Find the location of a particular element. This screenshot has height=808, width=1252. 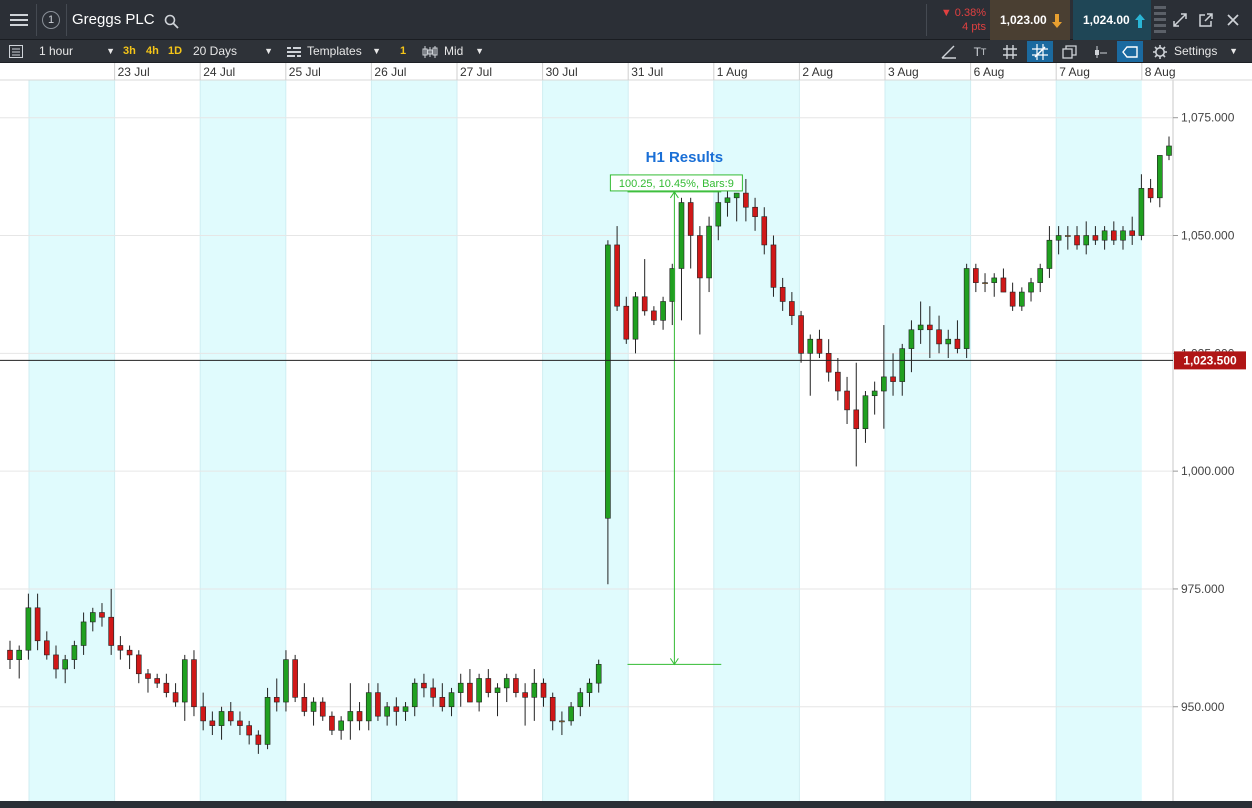

bottom-strip is located at coordinates (626, 804).